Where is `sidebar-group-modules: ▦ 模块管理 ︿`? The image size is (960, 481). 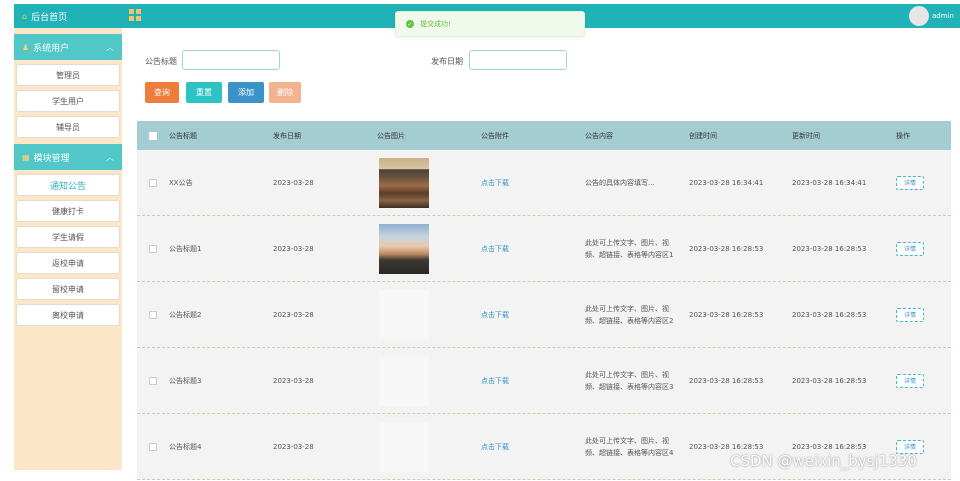
sidebar-group-modules: ▦ 模块管理 ︿ is located at coordinates (68, 157).